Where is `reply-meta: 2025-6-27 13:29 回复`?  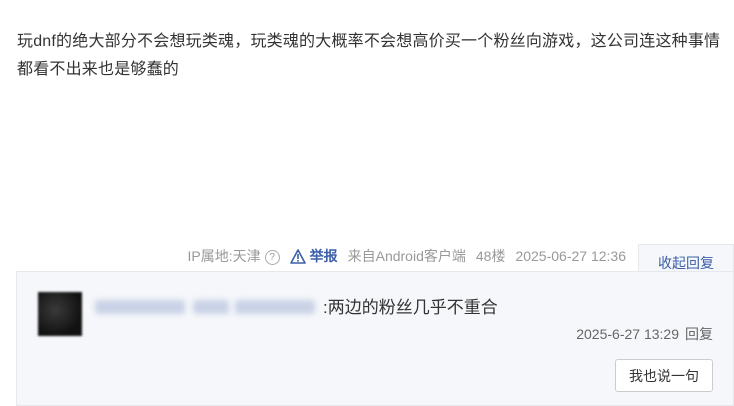 reply-meta: 2025-6-27 13:29 回复 is located at coordinates (644, 334).